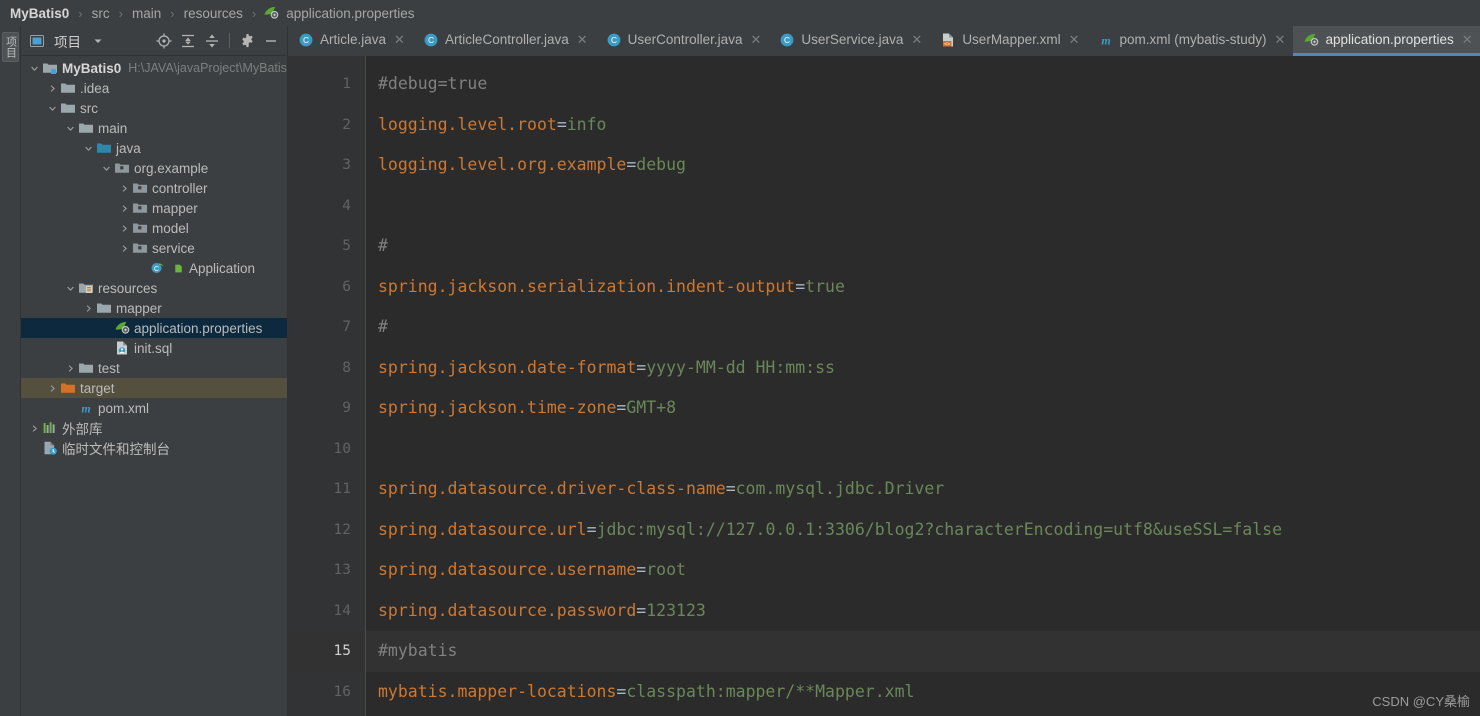 This screenshot has height=716, width=1480. Describe the element at coordinates (326, 408) in the screenshot. I see `gutter-line-number: 9` at that location.